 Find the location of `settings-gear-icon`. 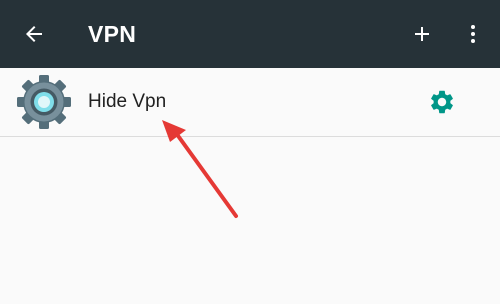

settings-gear-icon is located at coordinates (442, 102).